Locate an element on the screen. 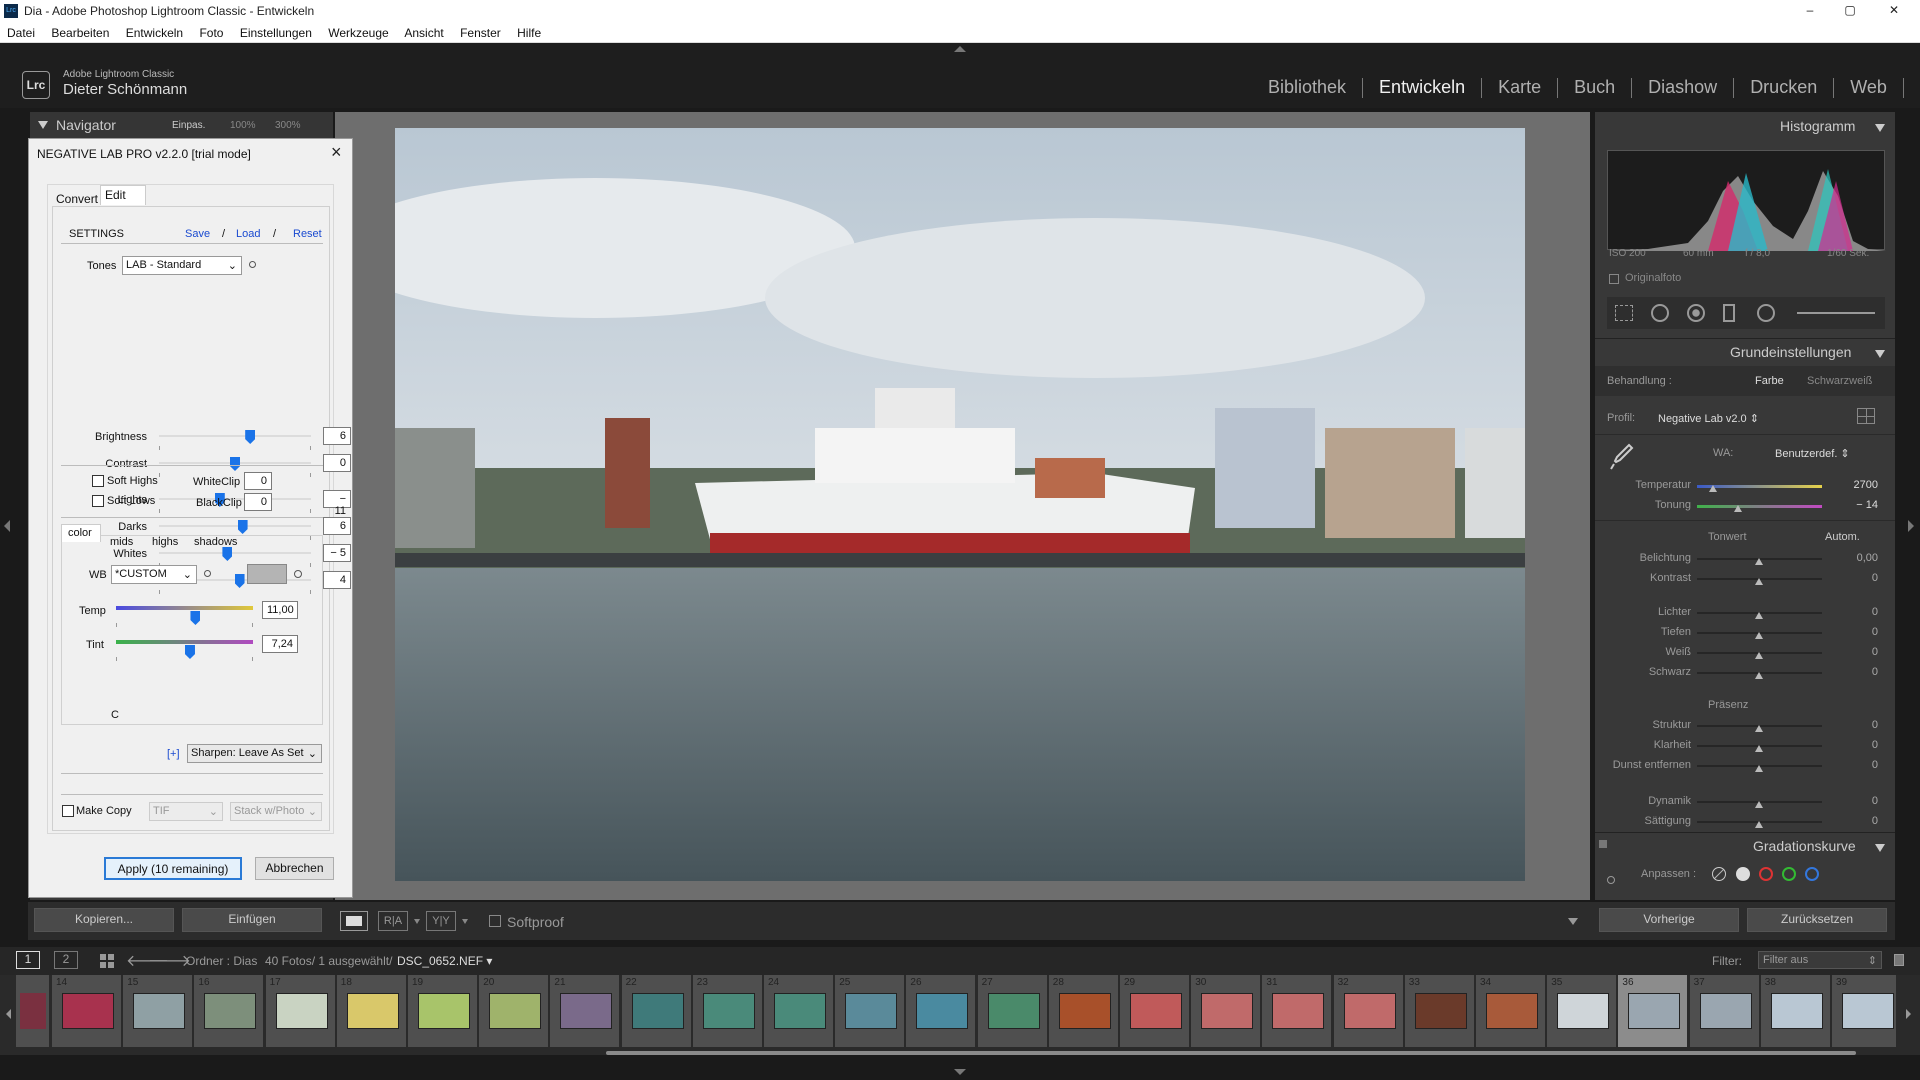  module-karte: Karte is located at coordinates (1519, 87).